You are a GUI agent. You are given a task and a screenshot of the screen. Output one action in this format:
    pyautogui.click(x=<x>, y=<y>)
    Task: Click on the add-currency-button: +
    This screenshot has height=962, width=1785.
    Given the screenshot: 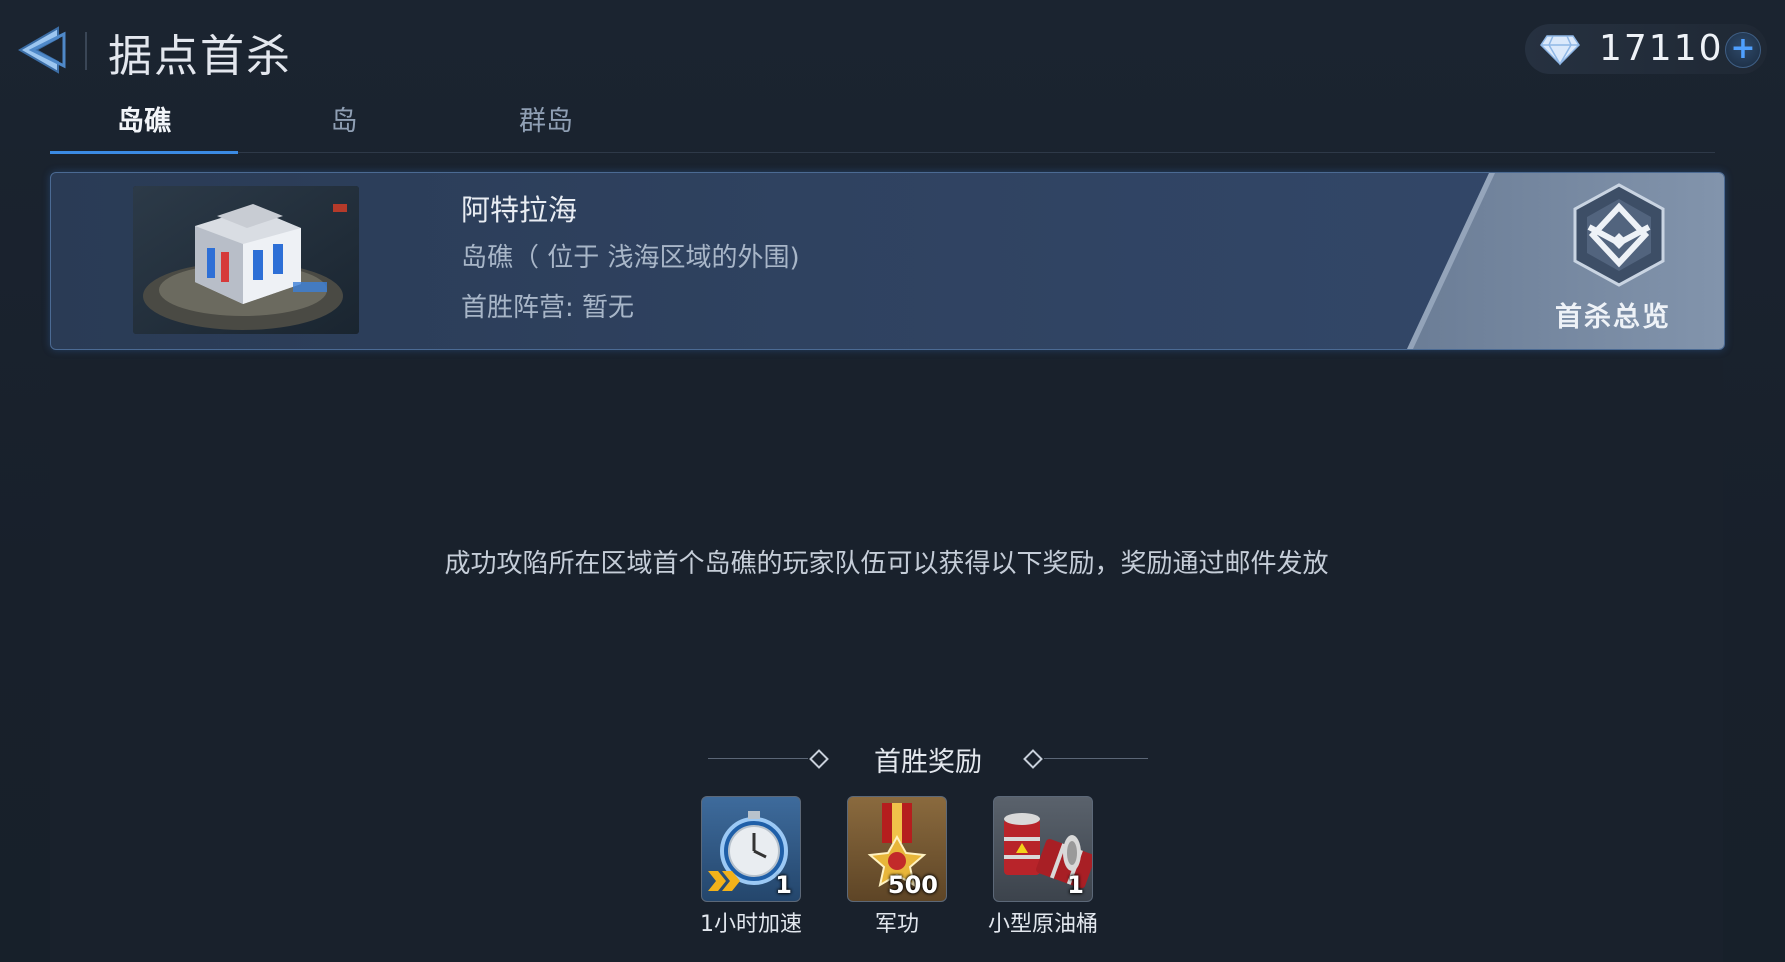 What is the action you would take?
    pyautogui.click(x=1743, y=50)
    